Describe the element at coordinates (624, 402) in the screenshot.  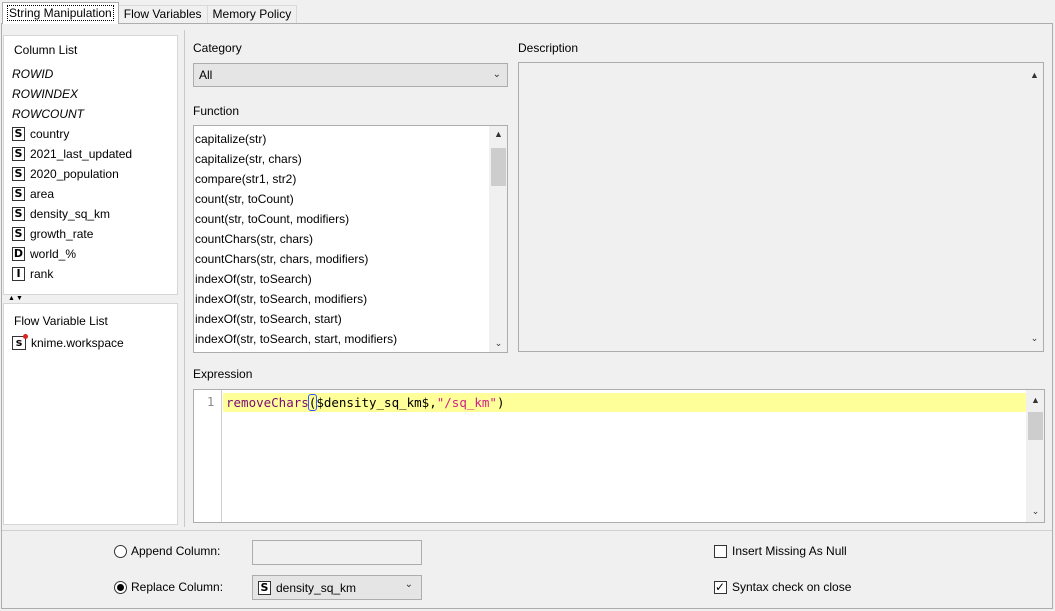
I see `expression-code-line: removeChars($density_sq_km$,"/sq_km")` at that location.